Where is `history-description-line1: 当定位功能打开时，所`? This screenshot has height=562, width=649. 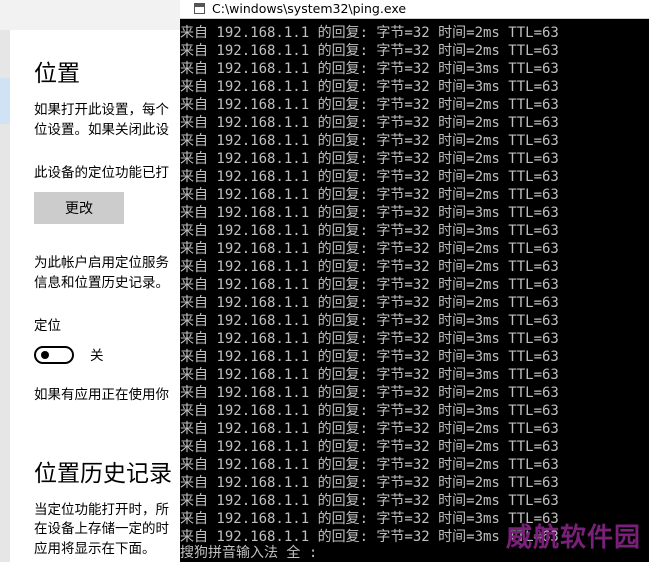 history-description-line1: 当定位功能打开时，所 is located at coordinates (101, 510).